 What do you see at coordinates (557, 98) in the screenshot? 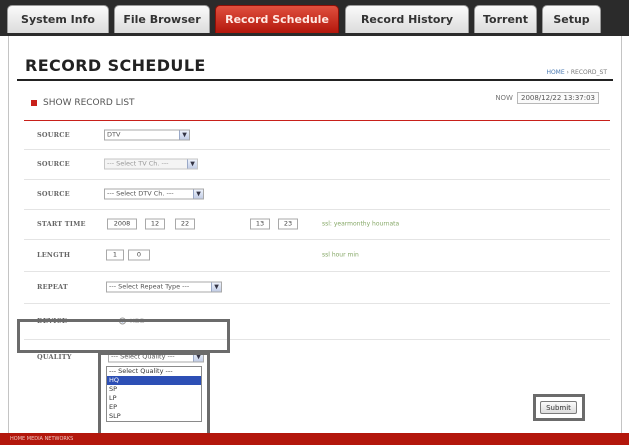
I see `now-value: 2008/12/22 13:37:03` at bounding box center [557, 98].